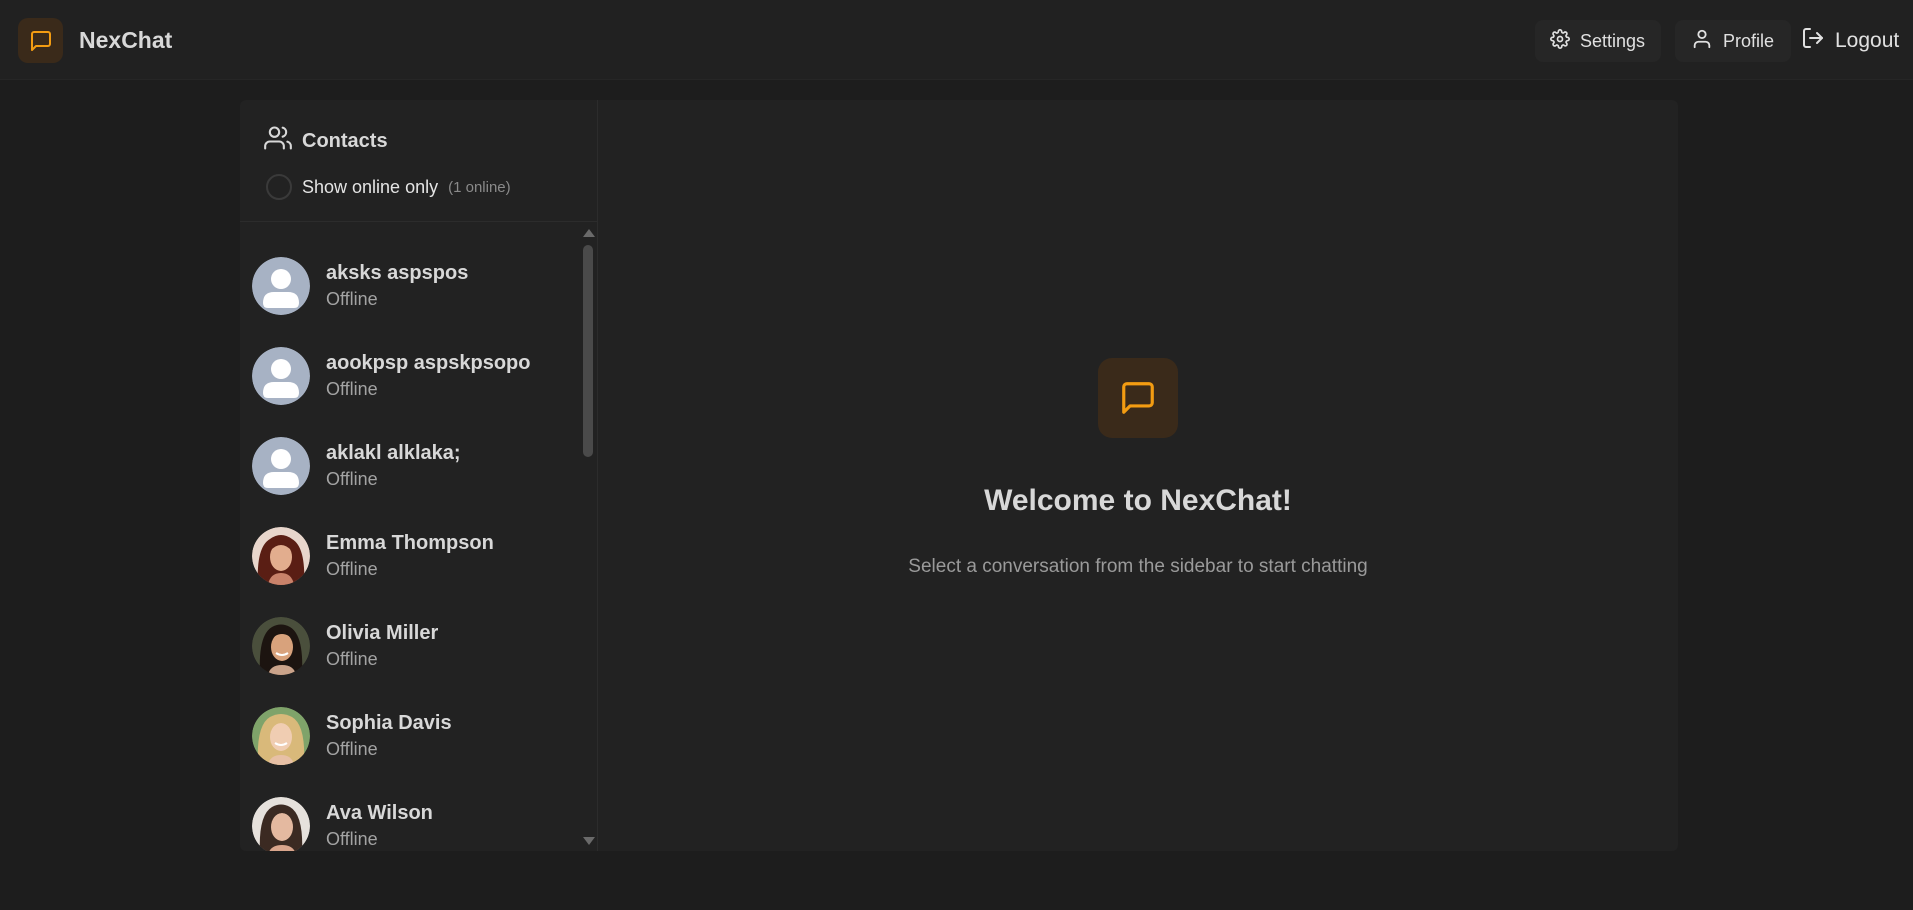 The width and height of the screenshot is (1913, 910). I want to click on profile-button: Profile, so click(1733, 41).